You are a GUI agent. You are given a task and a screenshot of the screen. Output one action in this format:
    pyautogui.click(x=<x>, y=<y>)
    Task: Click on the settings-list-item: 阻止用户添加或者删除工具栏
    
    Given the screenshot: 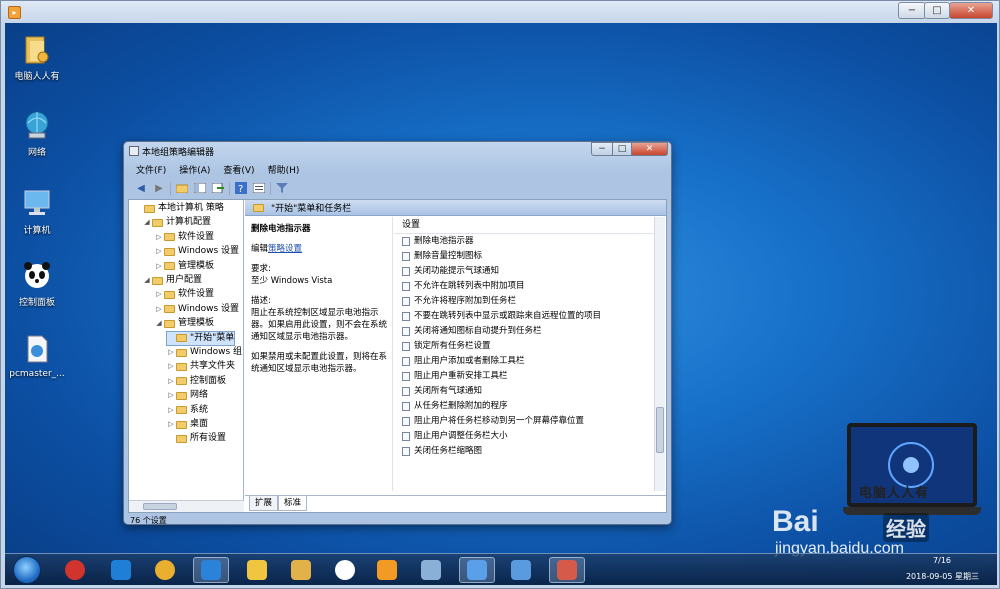 What is the action you would take?
    pyautogui.click(x=529, y=361)
    